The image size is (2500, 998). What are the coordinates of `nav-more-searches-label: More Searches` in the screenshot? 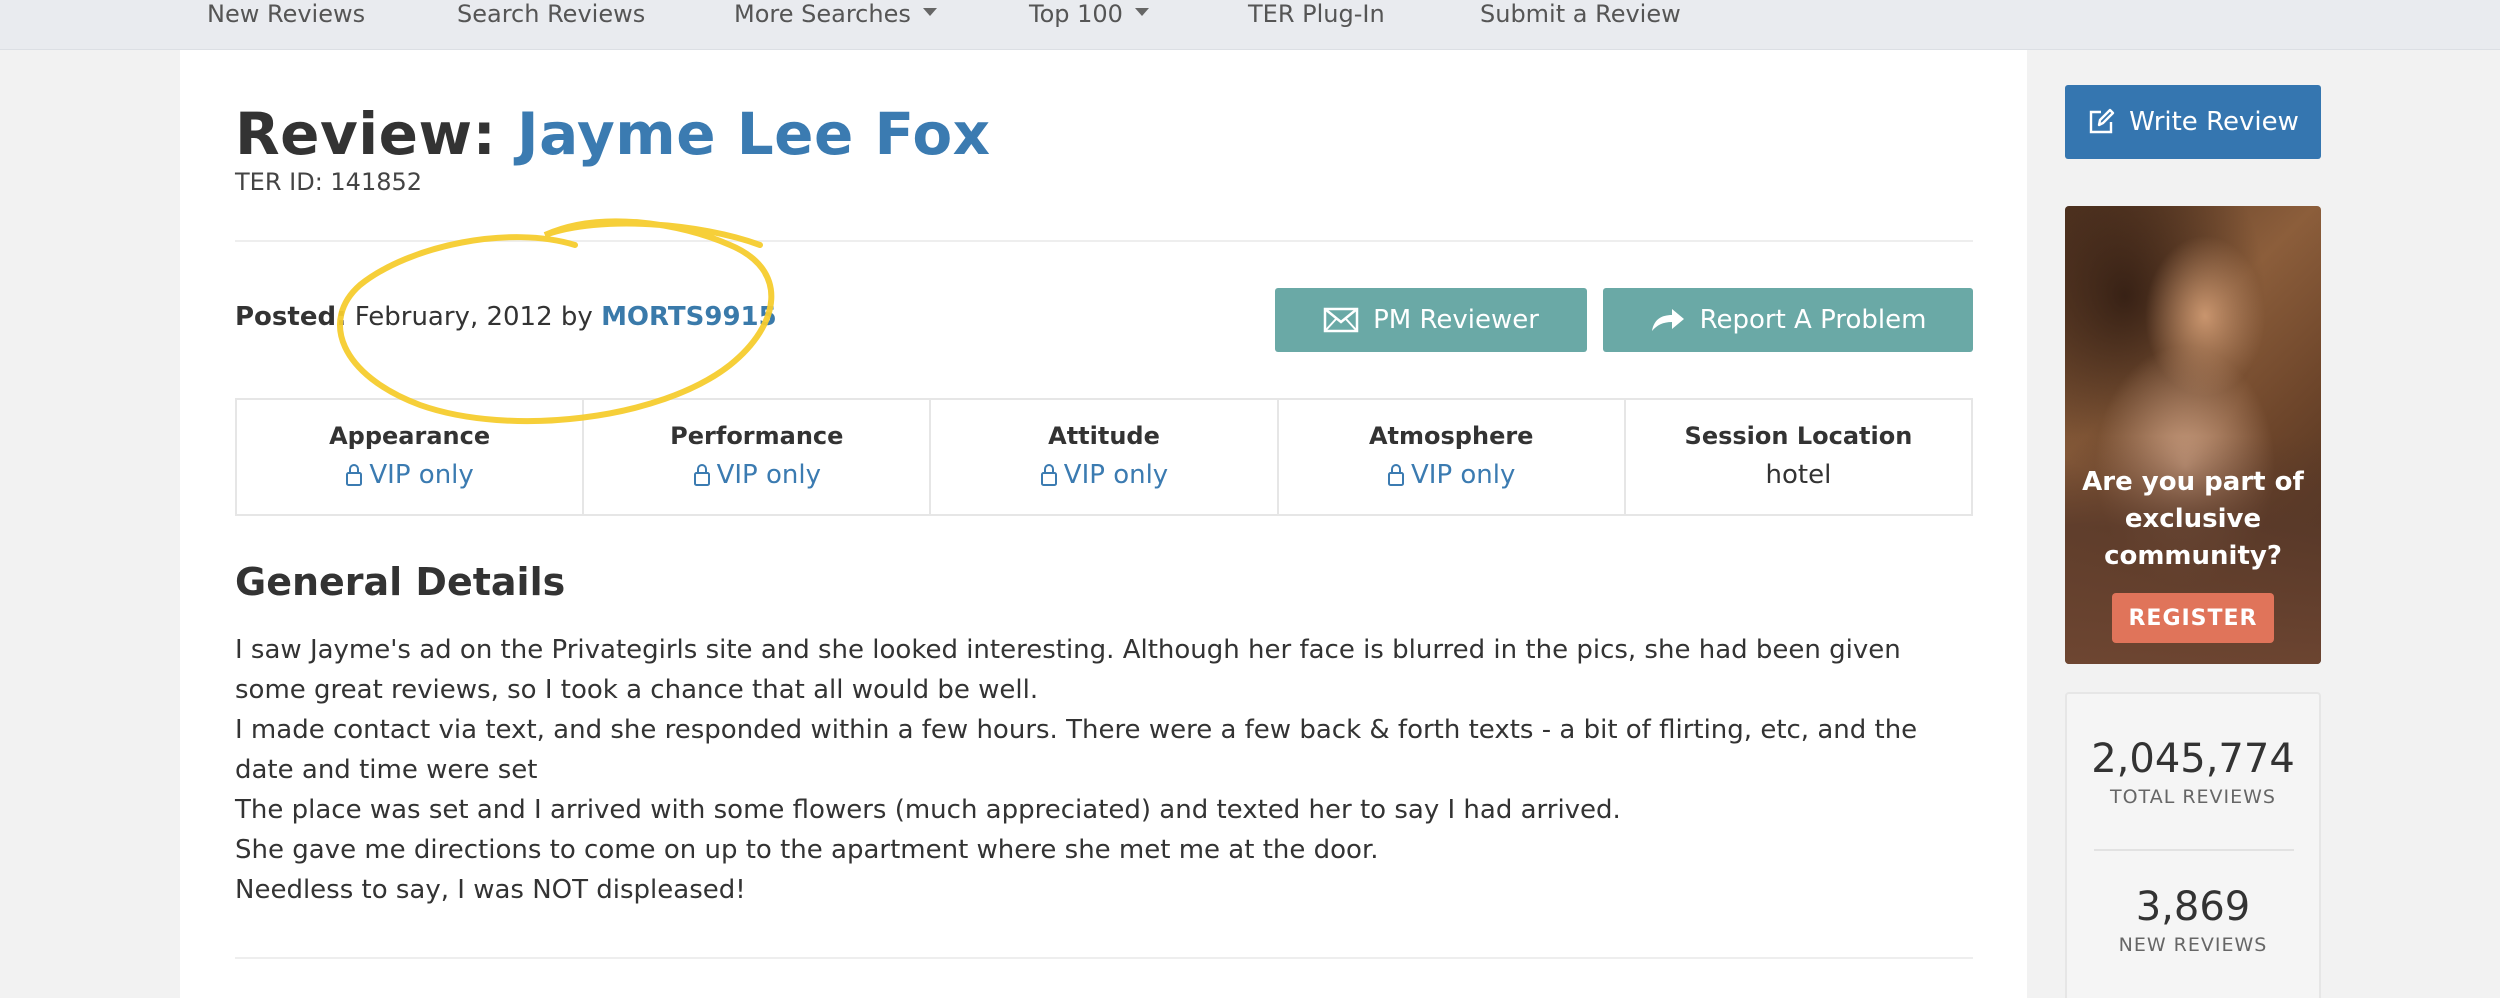 It's located at (822, 14).